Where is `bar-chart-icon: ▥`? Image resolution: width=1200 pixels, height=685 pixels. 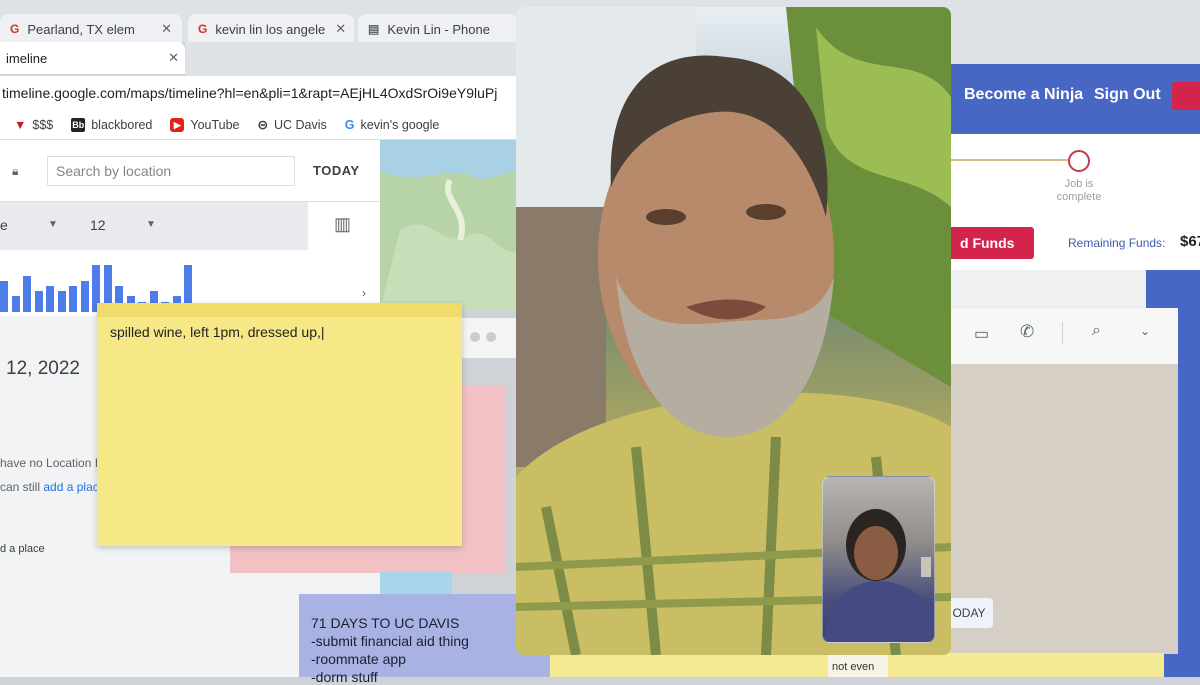
bar-chart-icon: ▥ is located at coordinates (342, 224).